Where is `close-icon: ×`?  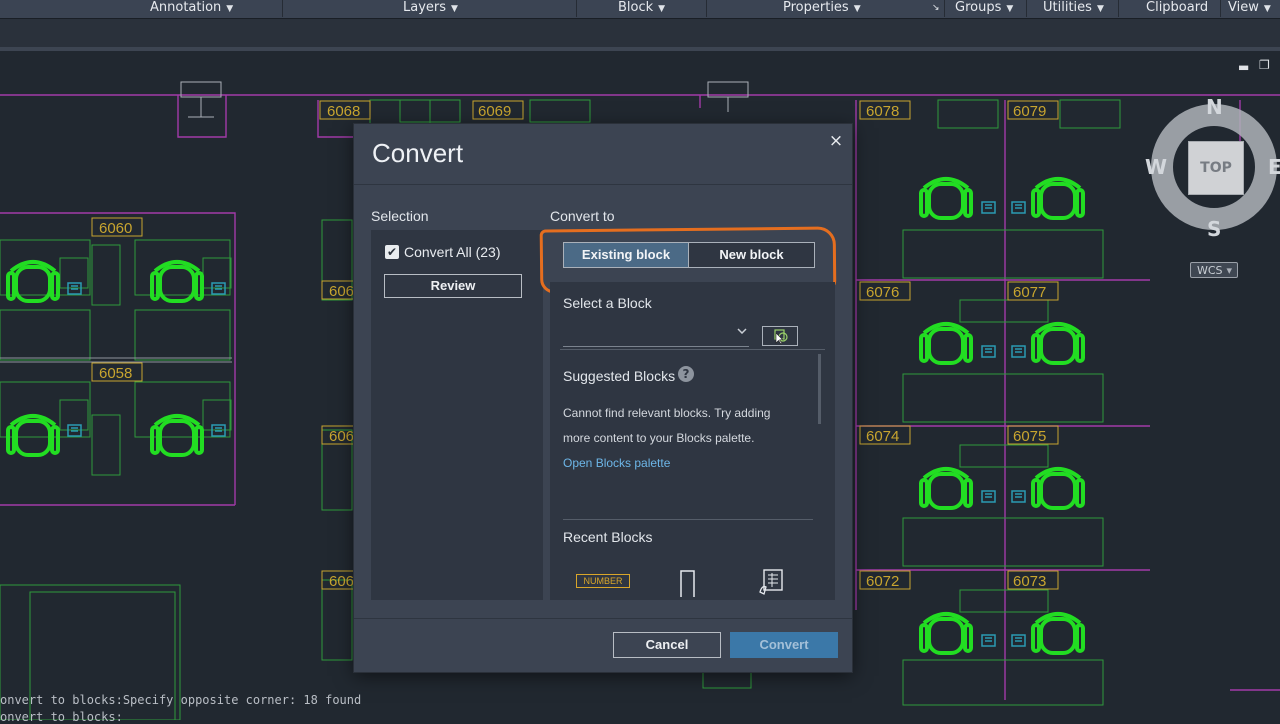 close-icon: × is located at coordinates (836, 141).